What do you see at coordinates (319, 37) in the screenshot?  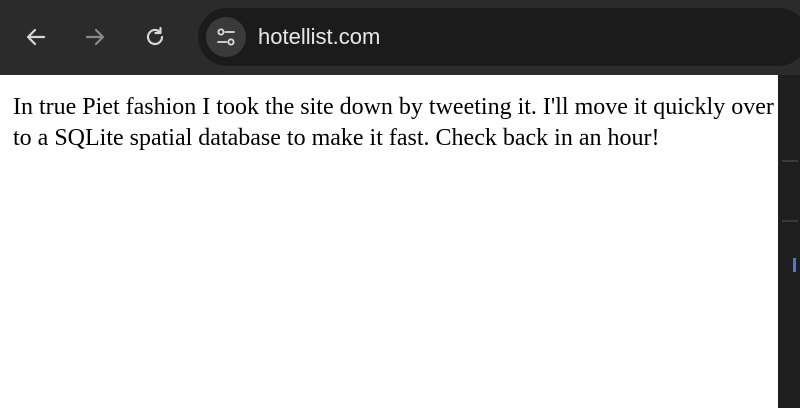 I see `url-text: hotellist.com` at bounding box center [319, 37].